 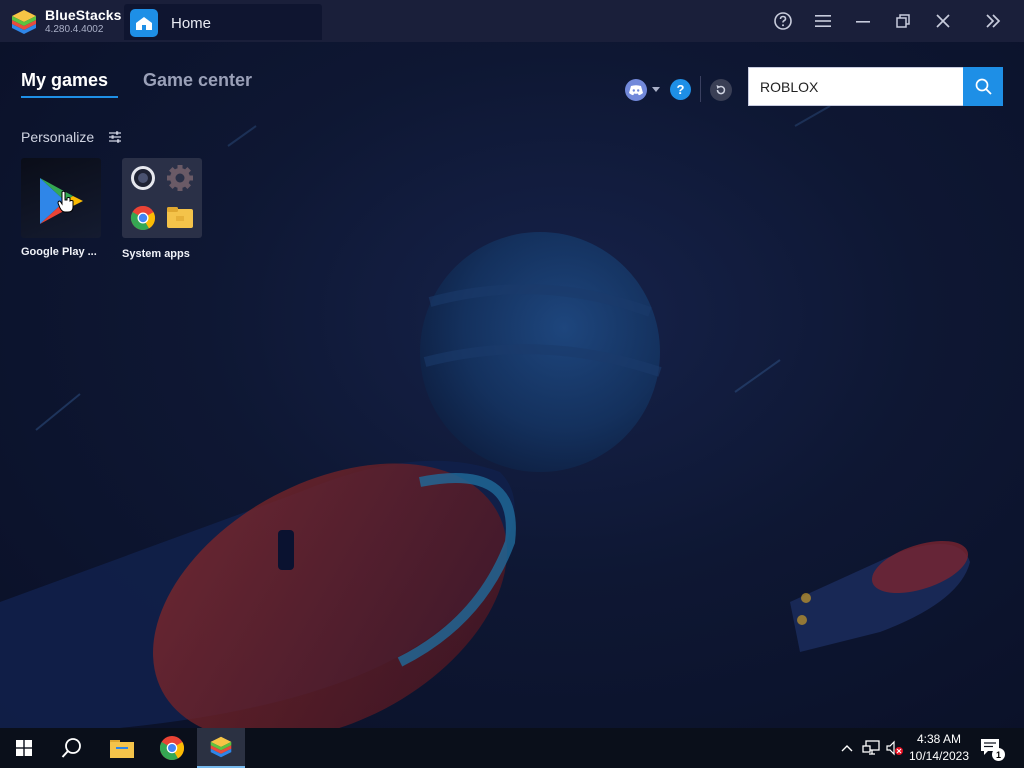 What do you see at coordinates (197, 80) in the screenshot?
I see `tab-game-center: Game center` at bounding box center [197, 80].